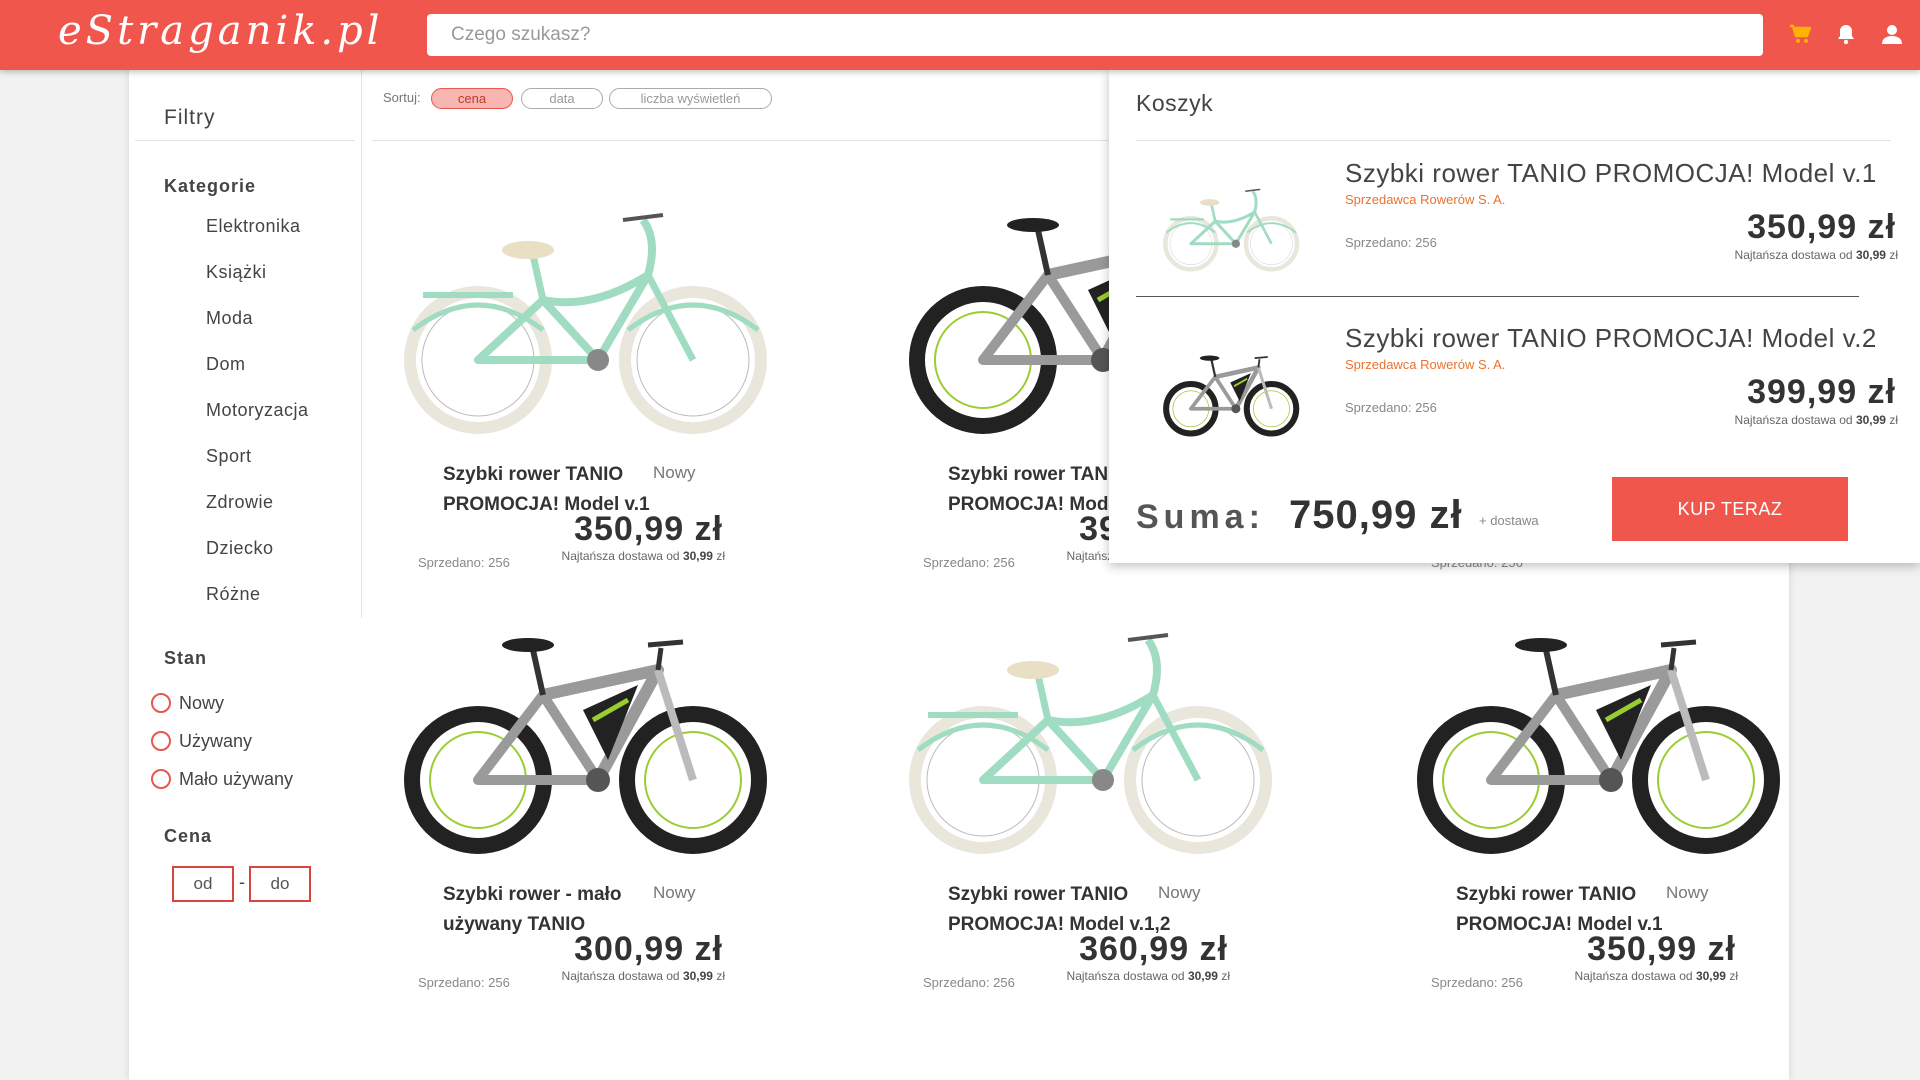 This screenshot has height=1080, width=1920. Describe the element at coordinates (1200, 517) in the screenshot. I see `sum-label: Suma:` at that location.